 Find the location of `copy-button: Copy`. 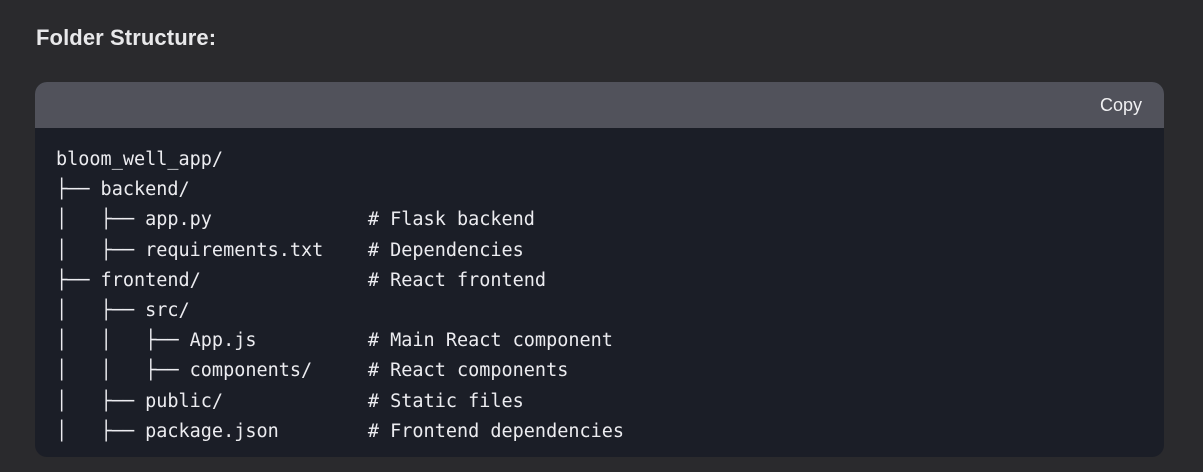

copy-button: Copy is located at coordinates (1121, 105).